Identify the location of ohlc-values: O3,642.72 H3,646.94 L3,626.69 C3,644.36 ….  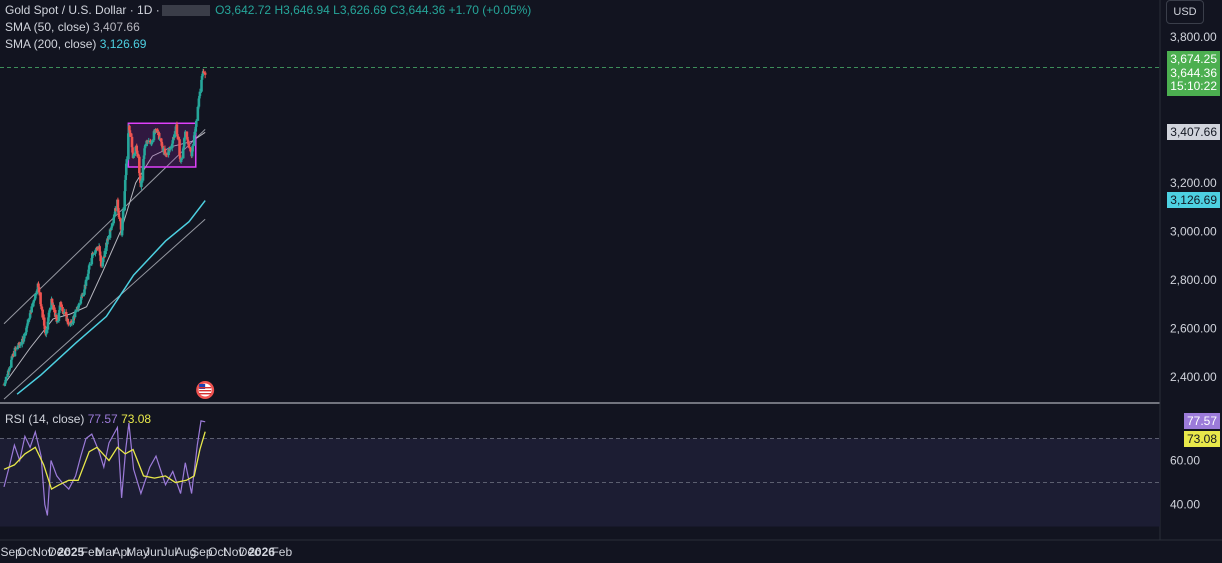
(373, 10).